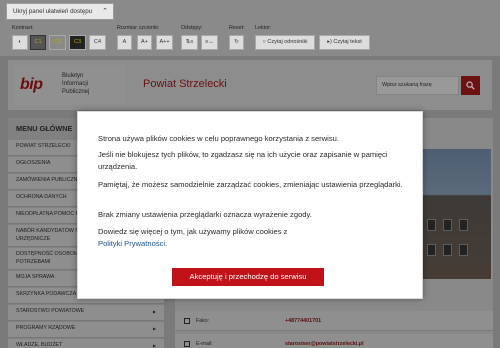 The width and height of the screenshot is (500, 348). I want to click on font-size-xlarge-button: A++, so click(164, 42).